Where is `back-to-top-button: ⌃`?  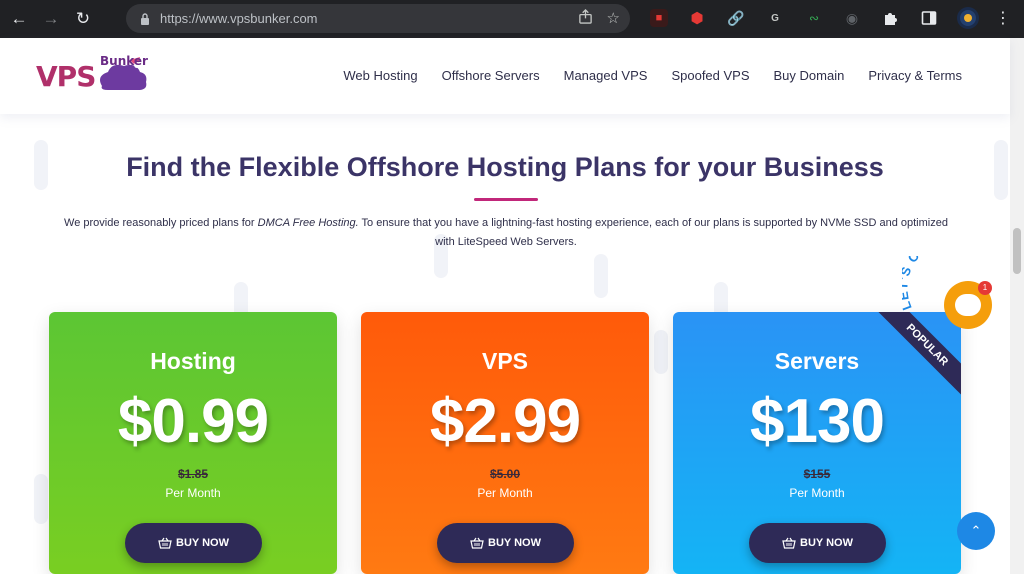
back-to-top-button: ⌃ is located at coordinates (976, 531).